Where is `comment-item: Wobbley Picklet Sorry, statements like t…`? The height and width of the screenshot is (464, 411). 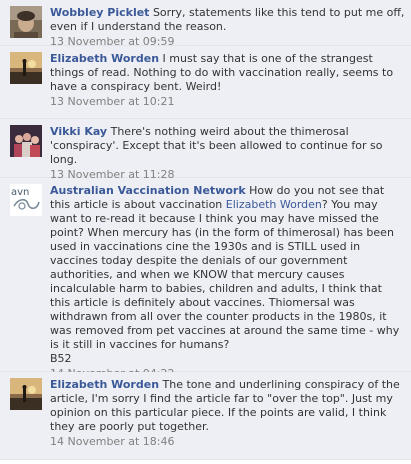 comment-item: Wobbley Picklet Sorry, statements like t… is located at coordinates (205, 24).